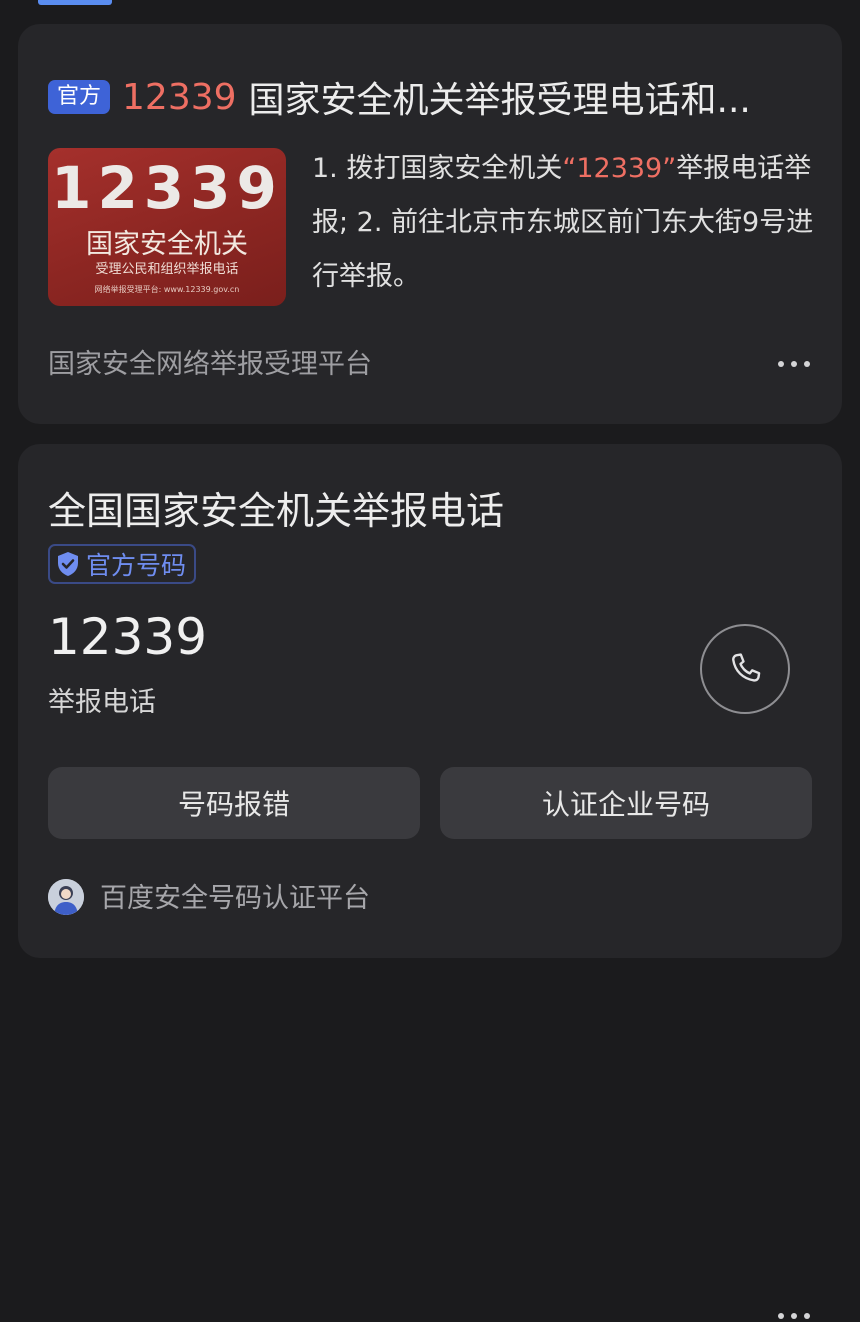  I want to click on phone-number: 12339, so click(128, 637).